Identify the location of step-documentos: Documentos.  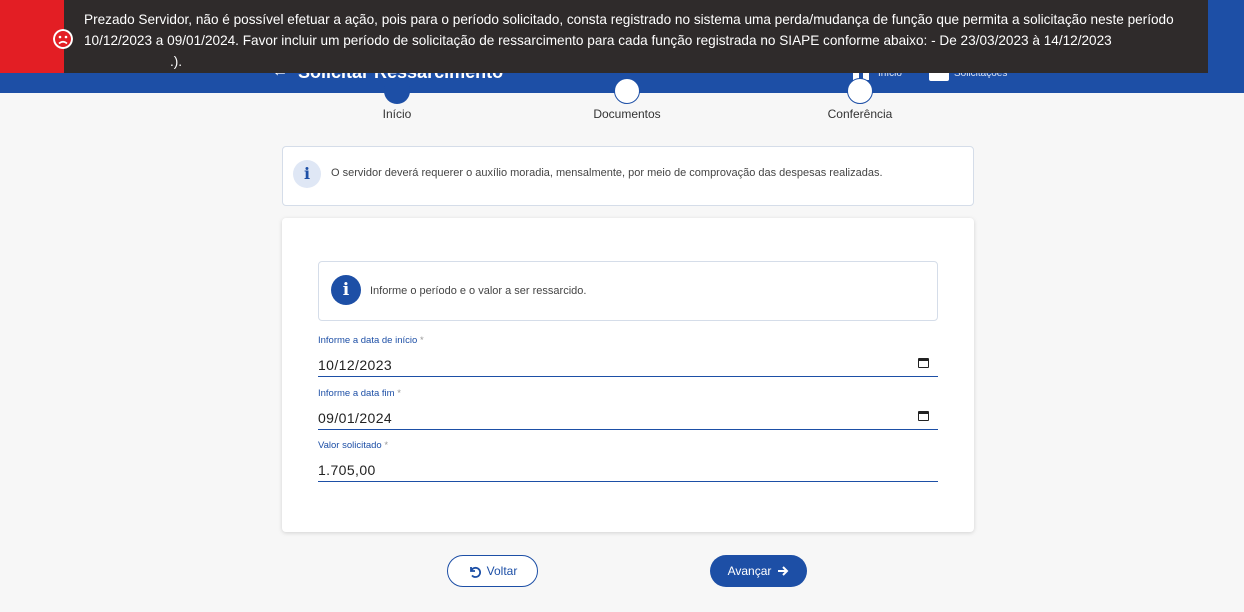
(627, 99).